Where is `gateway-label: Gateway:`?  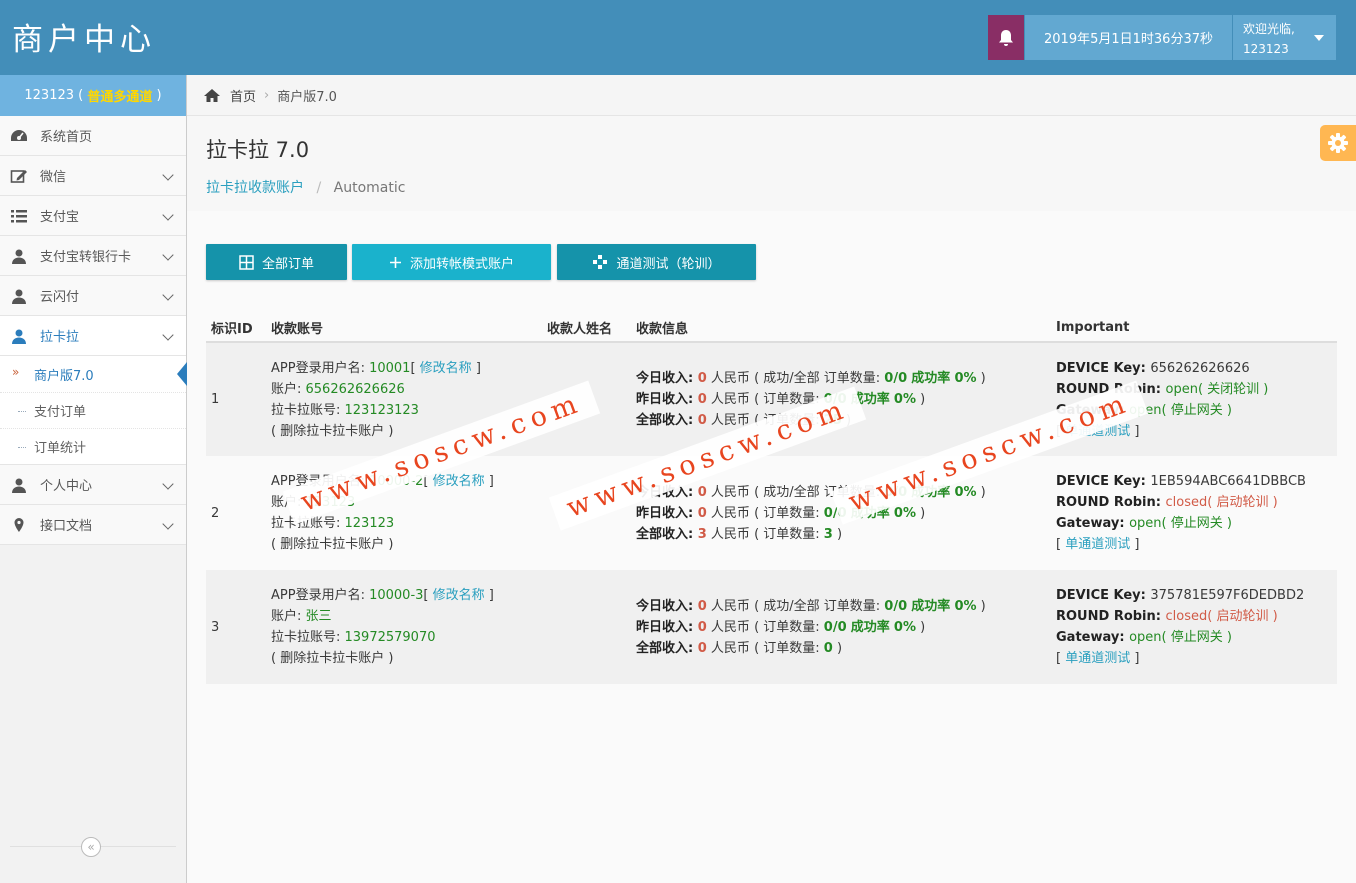
gateway-label: Gateway: is located at coordinates (1093, 523).